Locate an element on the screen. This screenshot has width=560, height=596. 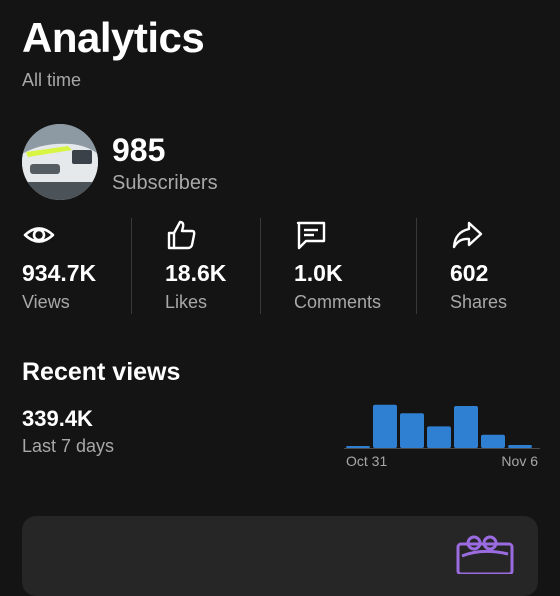
recent-views-title: Recent views is located at coordinates (101, 372).